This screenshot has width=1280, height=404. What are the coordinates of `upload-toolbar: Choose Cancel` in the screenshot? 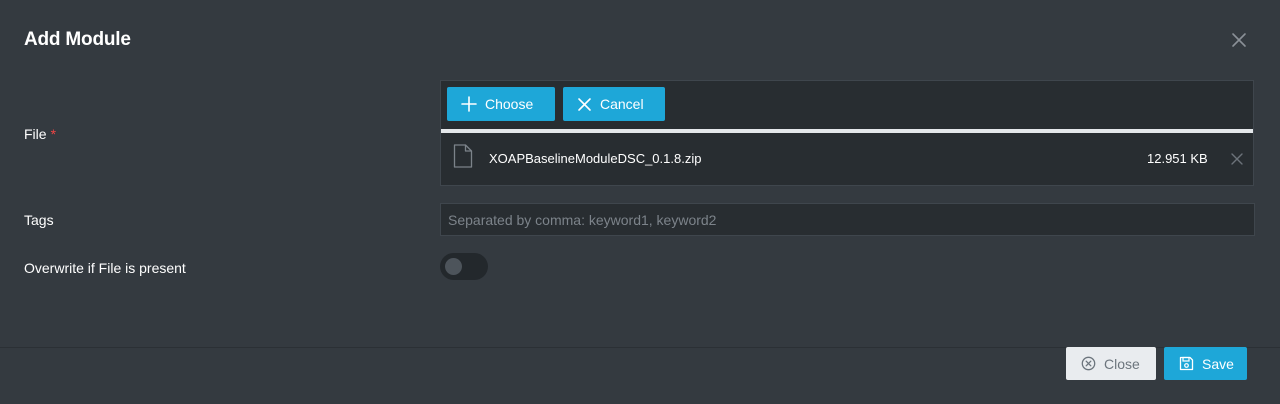 It's located at (847, 105).